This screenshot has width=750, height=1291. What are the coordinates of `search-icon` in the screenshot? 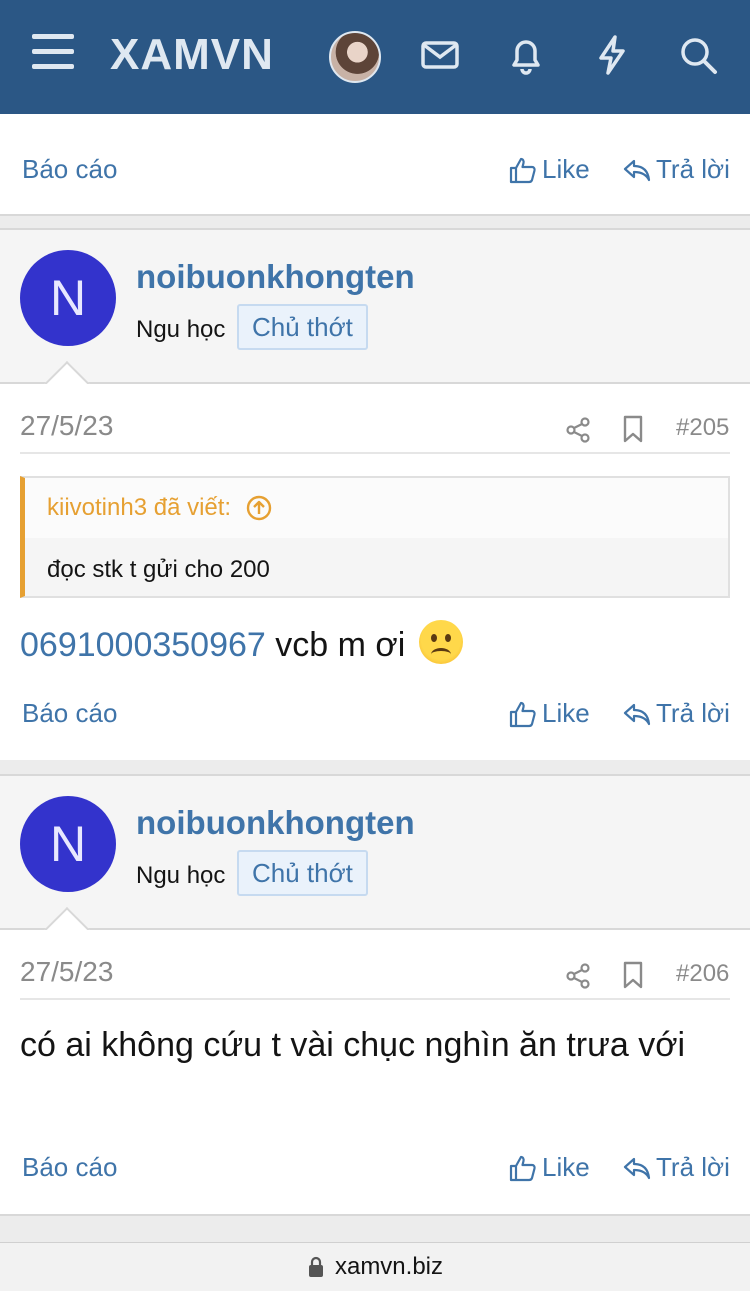 It's located at (698, 55).